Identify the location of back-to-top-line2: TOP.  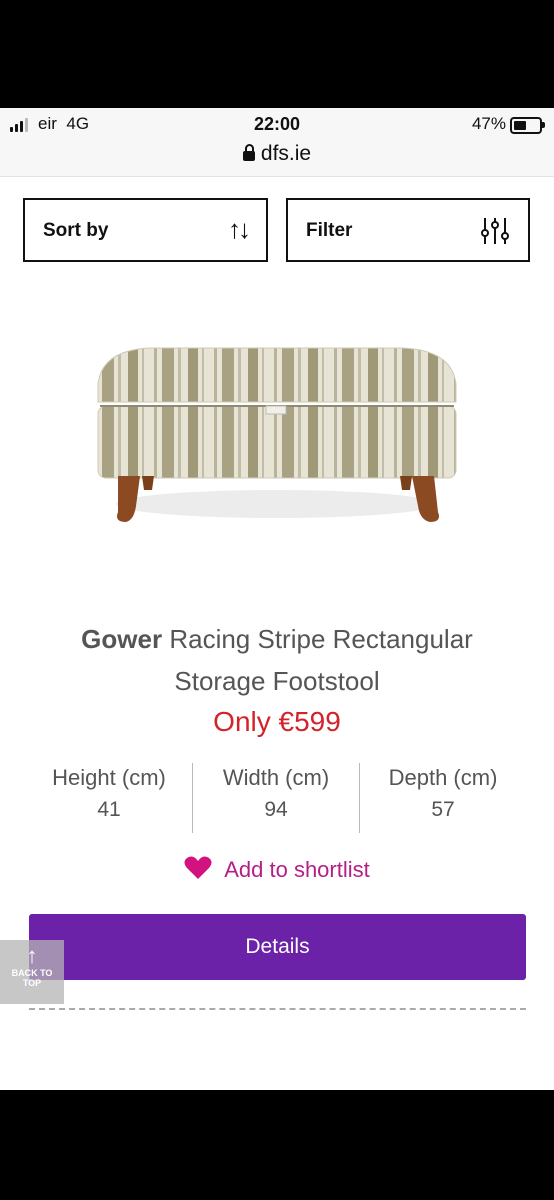
(32, 983).